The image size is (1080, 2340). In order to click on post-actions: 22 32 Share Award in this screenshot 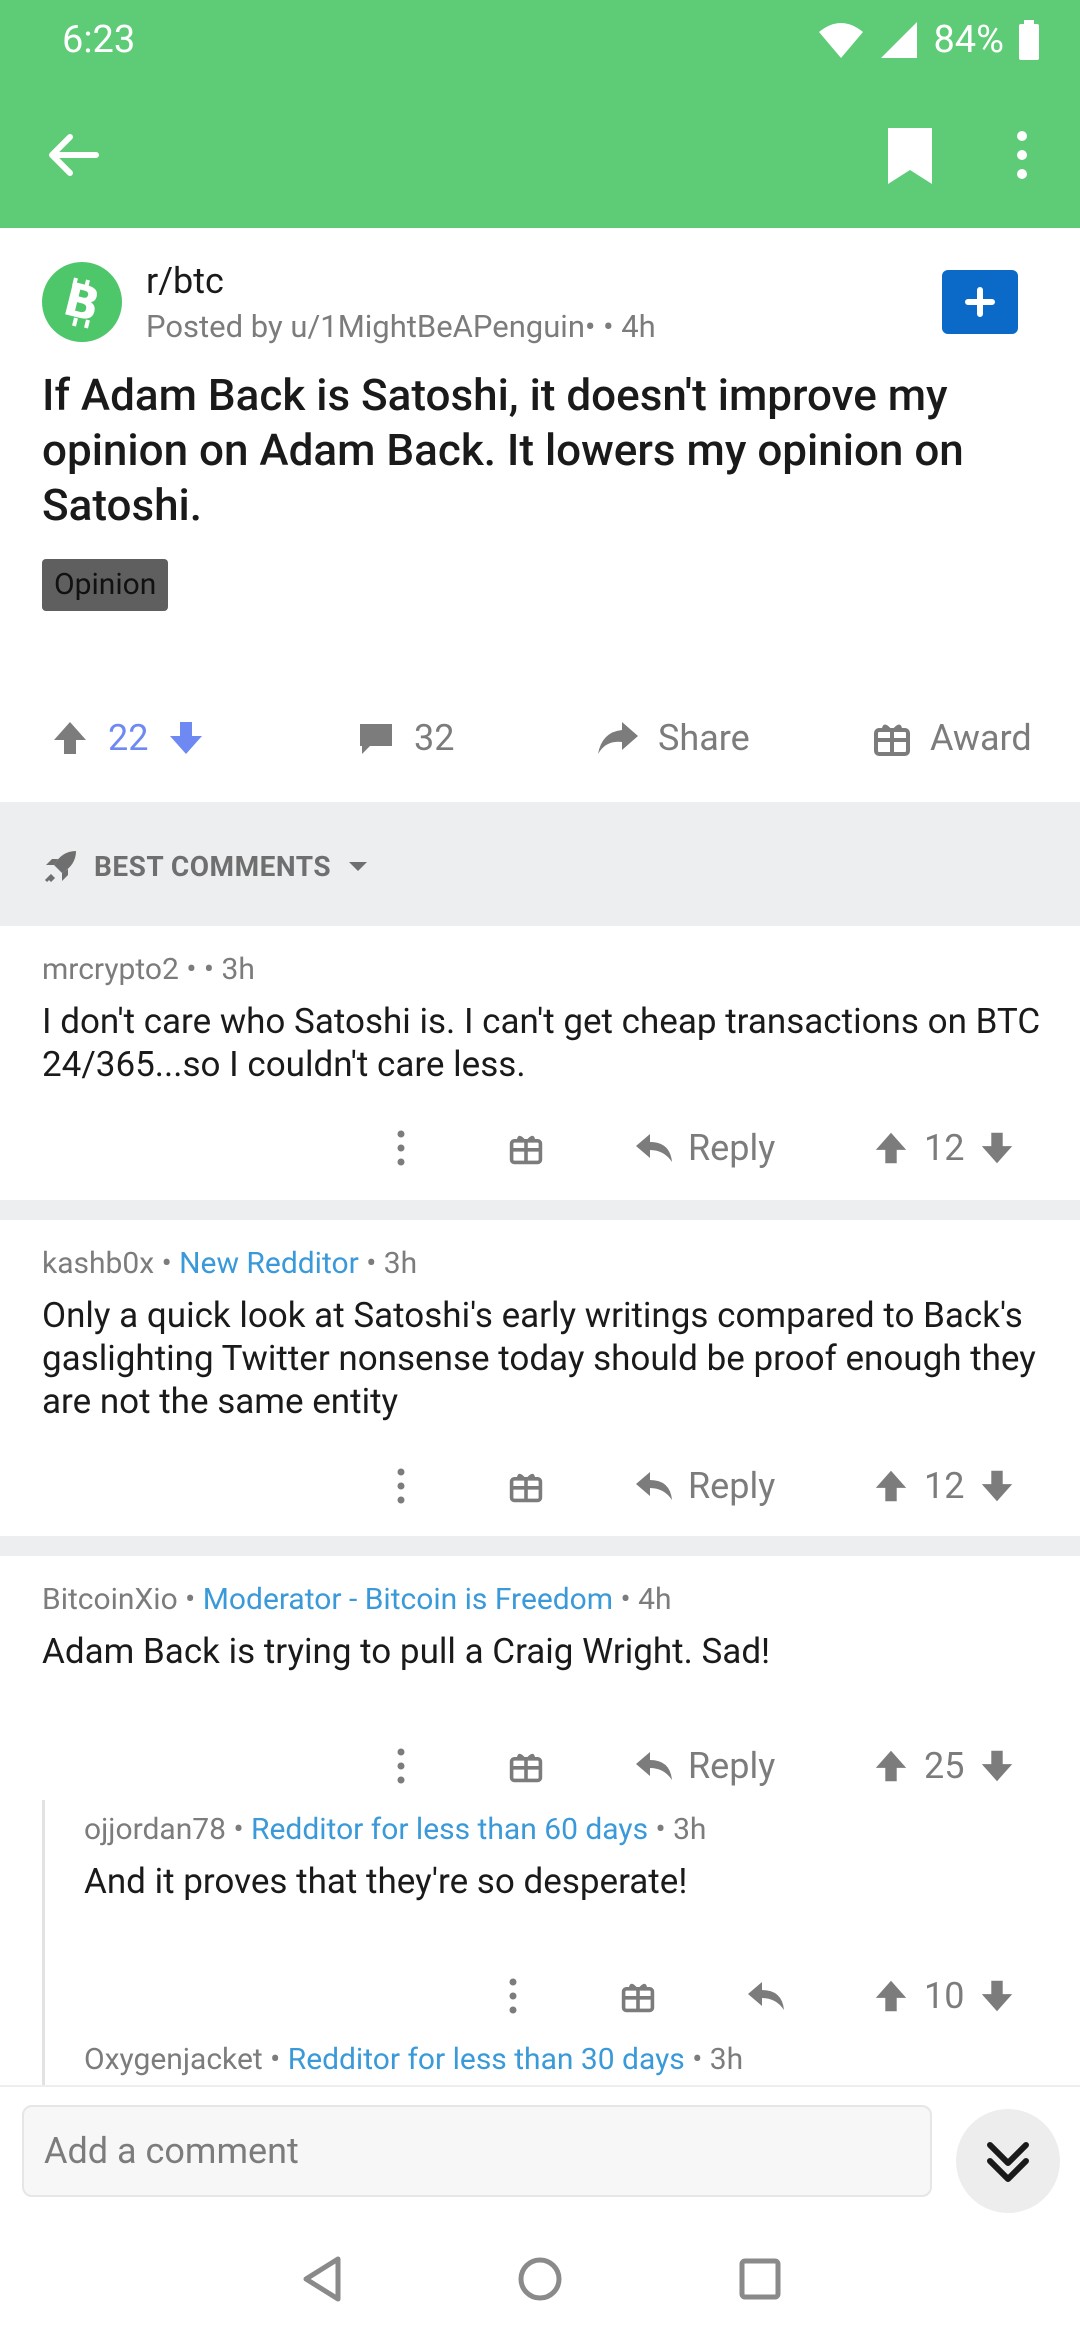, I will do `click(540, 738)`.